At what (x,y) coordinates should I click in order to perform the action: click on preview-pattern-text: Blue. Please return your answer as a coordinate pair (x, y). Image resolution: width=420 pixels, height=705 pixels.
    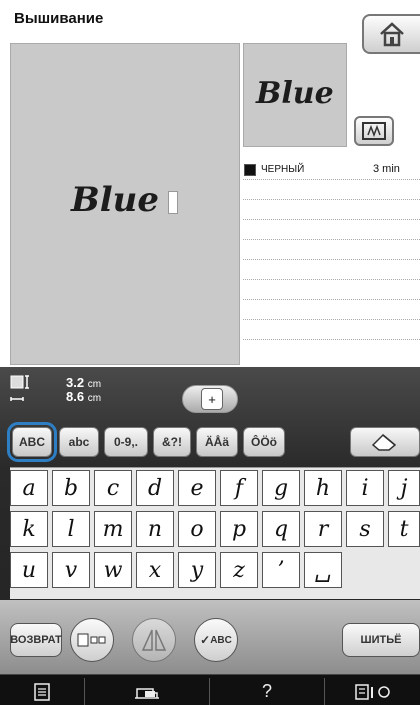
    Looking at the image, I should click on (295, 93).